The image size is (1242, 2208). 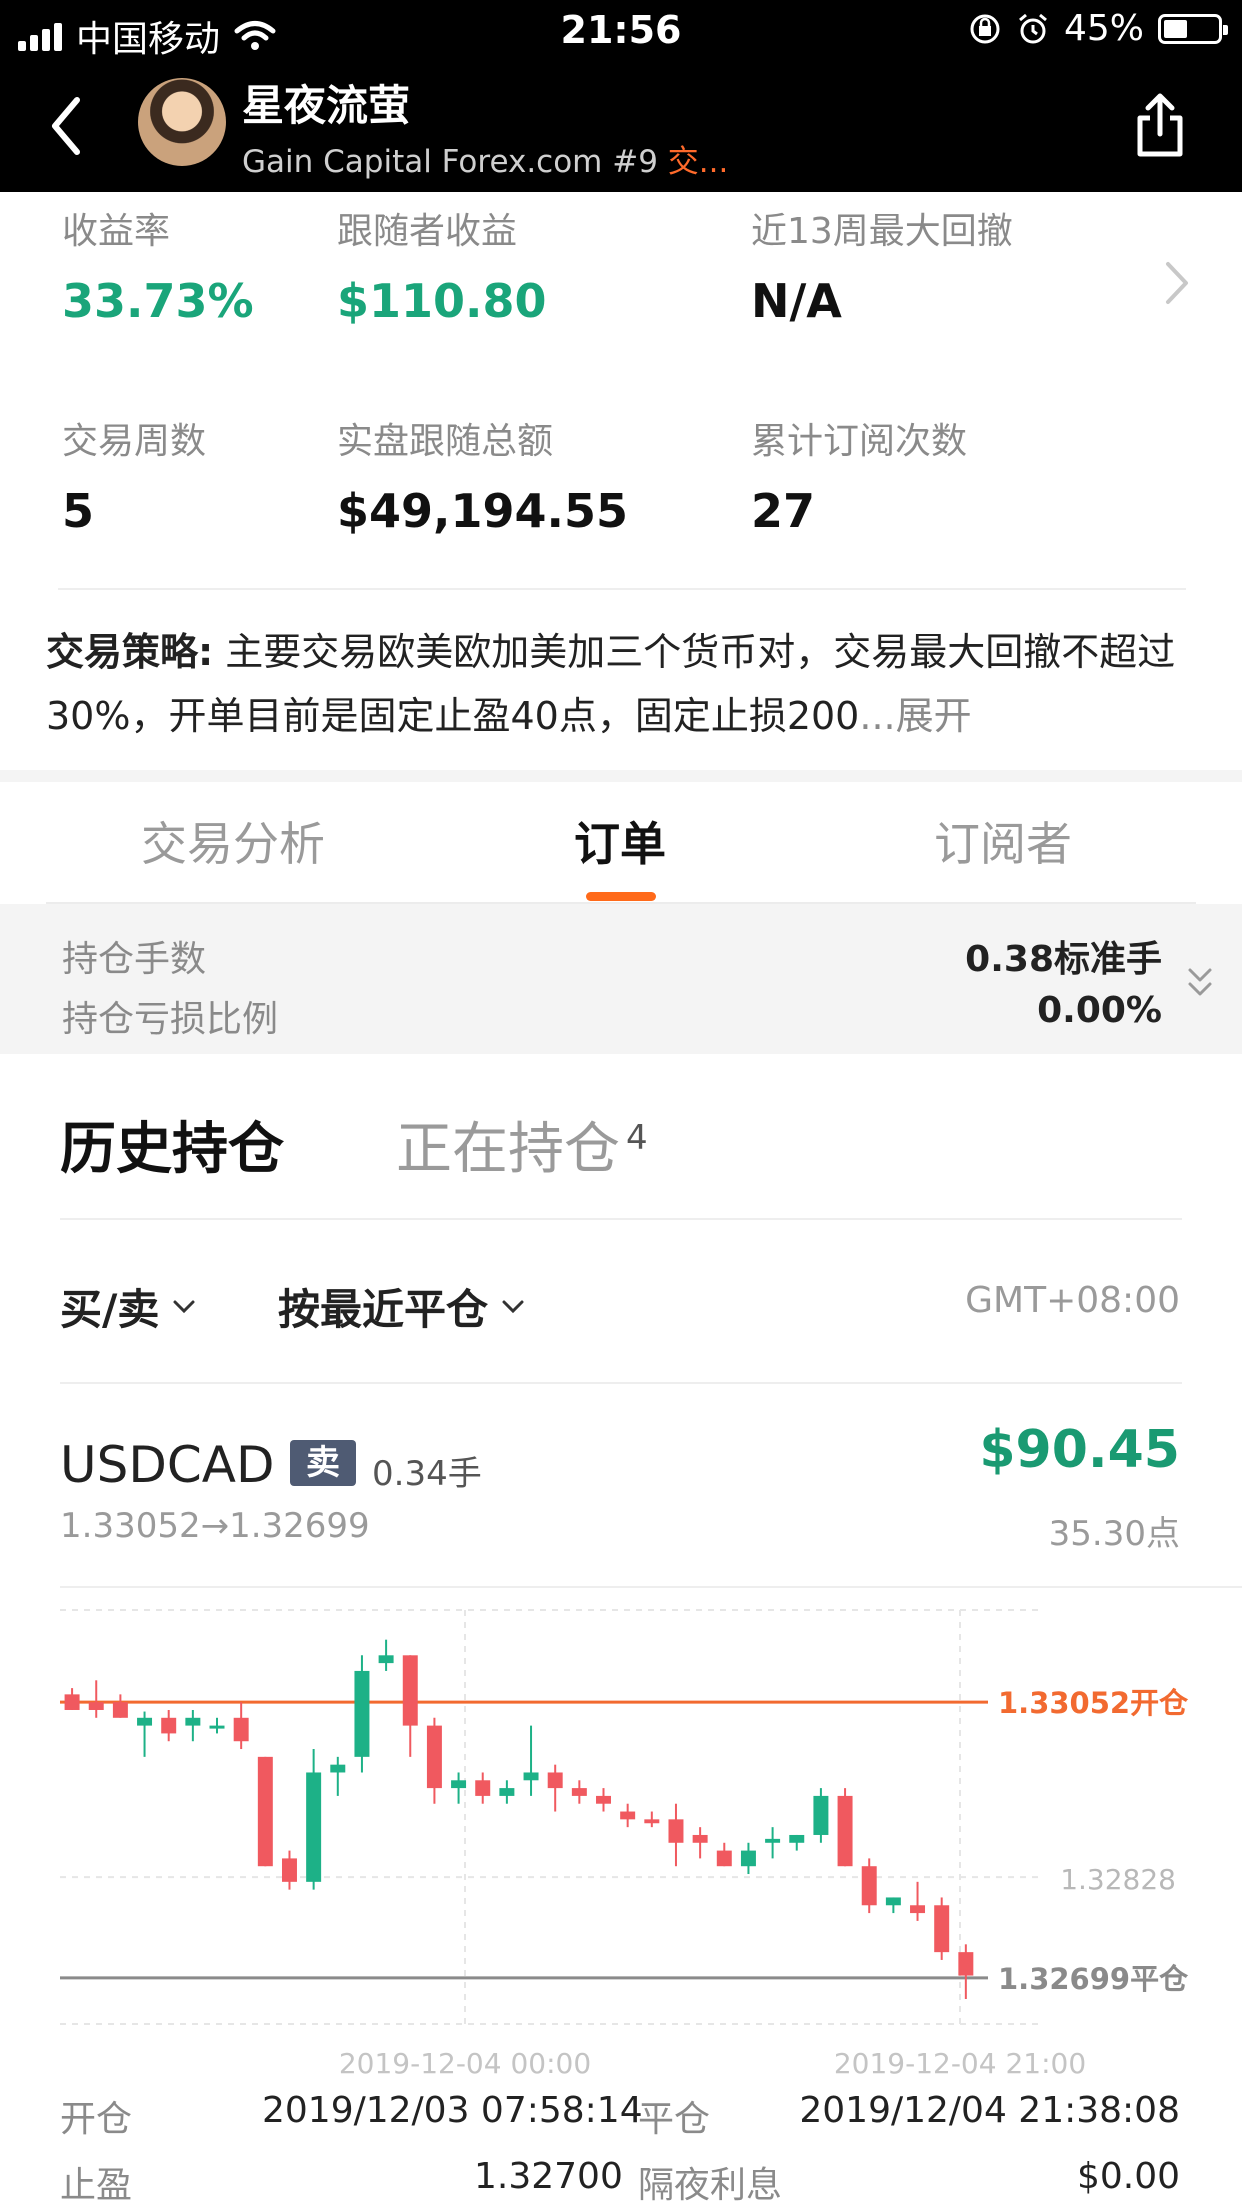 What do you see at coordinates (134, 441) in the screenshot?
I see `weeks-label: 交易周数` at bounding box center [134, 441].